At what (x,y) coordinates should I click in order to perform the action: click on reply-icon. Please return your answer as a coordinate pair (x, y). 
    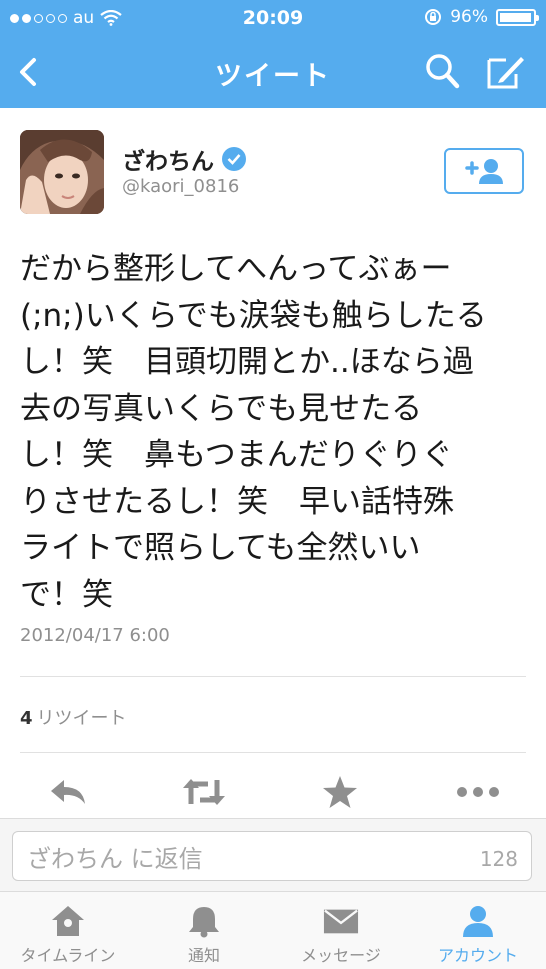
    Looking at the image, I should click on (68, 792).